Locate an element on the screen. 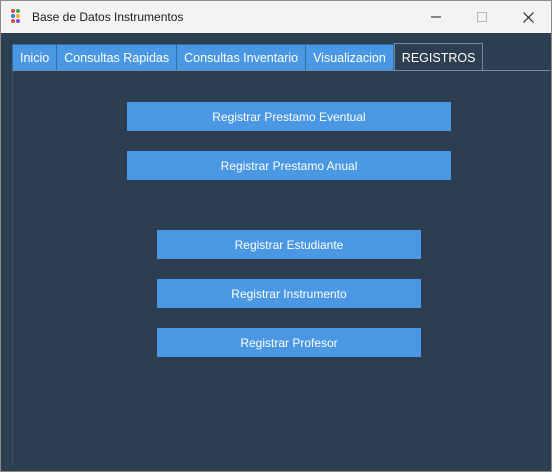  close-button is located at coordinates (528, 17).